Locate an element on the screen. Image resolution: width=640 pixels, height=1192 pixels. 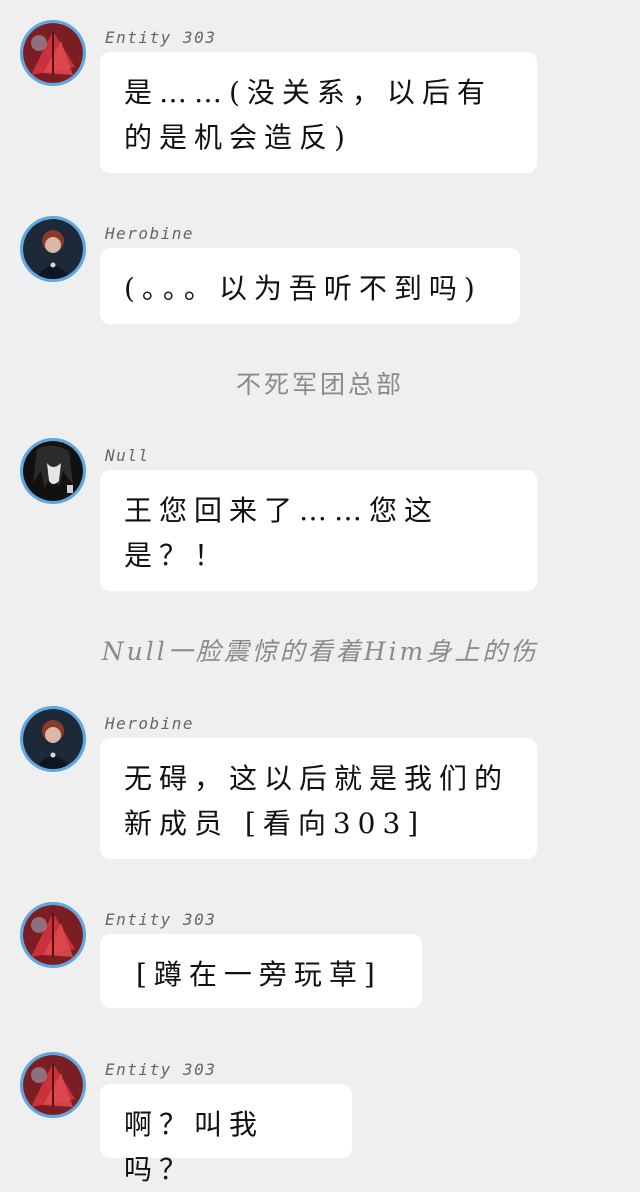
scene-narration: Null一脸震惊的看着Him身上的伤 is located at coordinates (320, 651).